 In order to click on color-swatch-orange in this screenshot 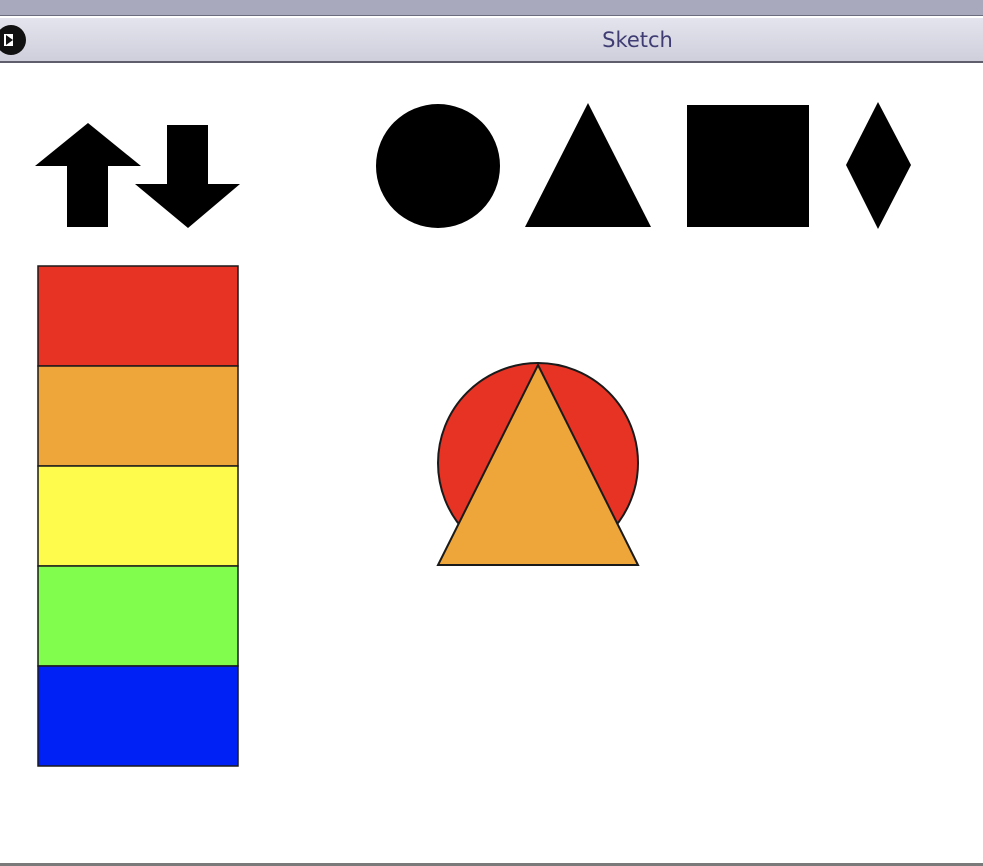, I will do `click(138, 416)`.